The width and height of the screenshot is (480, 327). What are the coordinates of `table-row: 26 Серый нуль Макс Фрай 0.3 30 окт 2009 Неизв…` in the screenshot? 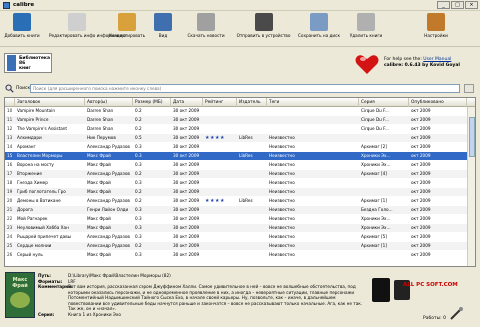 It's located at (236, 255).